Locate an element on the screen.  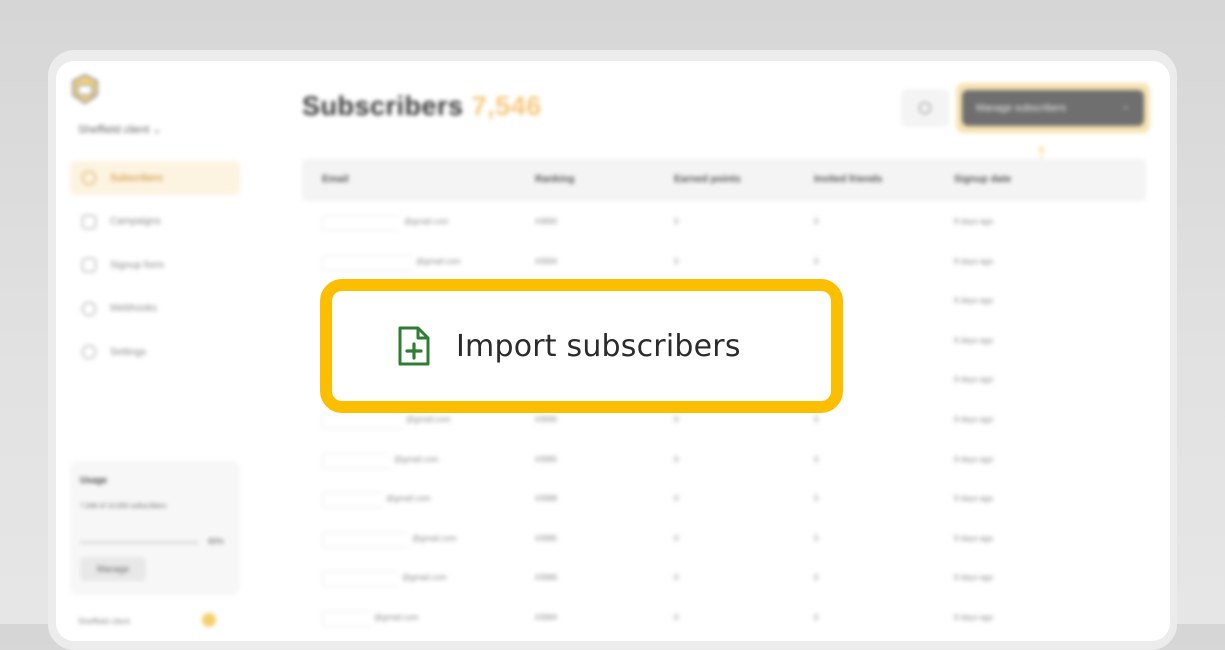
search-button is located at coordinates (925, 108).